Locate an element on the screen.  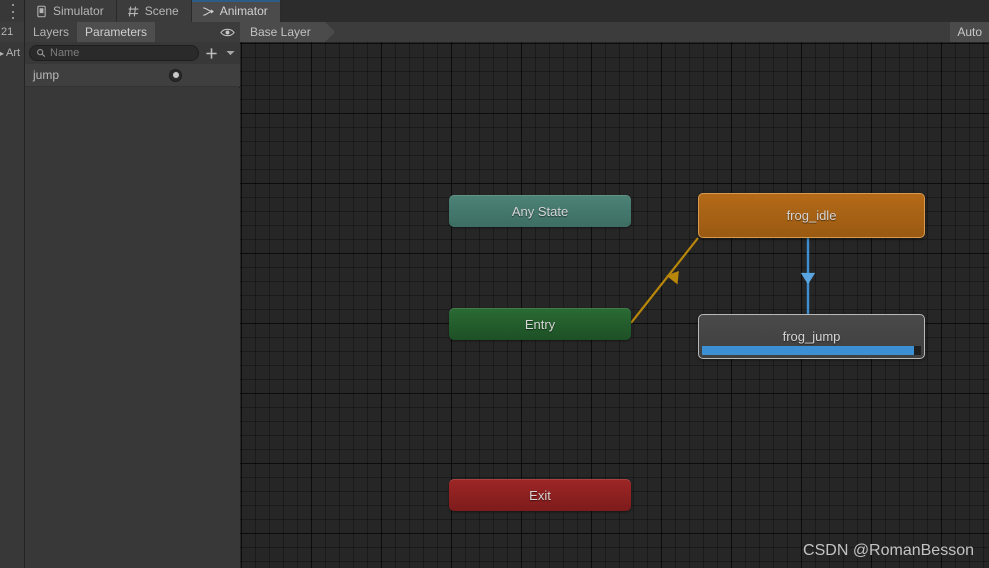
layer-breadcrumb-bar: Base Layer Auto is located at coordinates (614, 32).